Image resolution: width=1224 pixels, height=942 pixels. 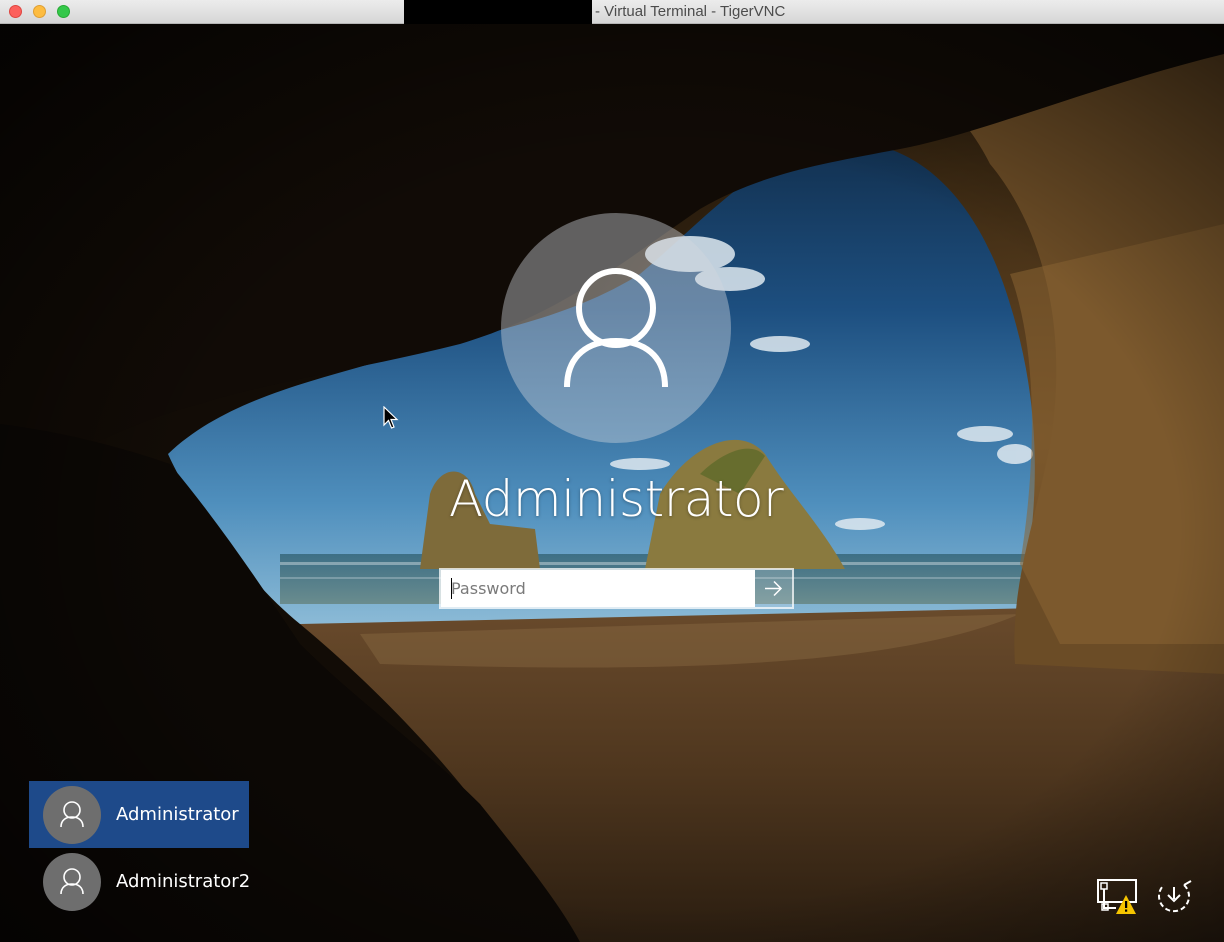 I want to click on window-titlebar: - Virtual Terminal - TigerVNC, so click(x=612, y=12).